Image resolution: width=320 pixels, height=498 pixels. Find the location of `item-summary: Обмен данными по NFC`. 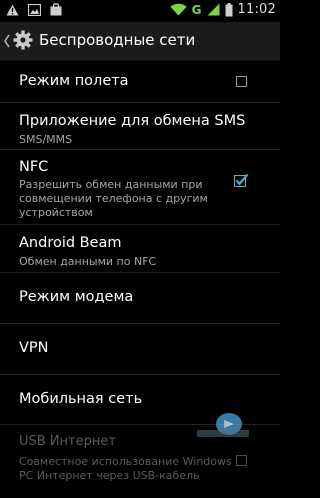

item-summary: Обмен данными по NFC is located at coordinates (88, 261).